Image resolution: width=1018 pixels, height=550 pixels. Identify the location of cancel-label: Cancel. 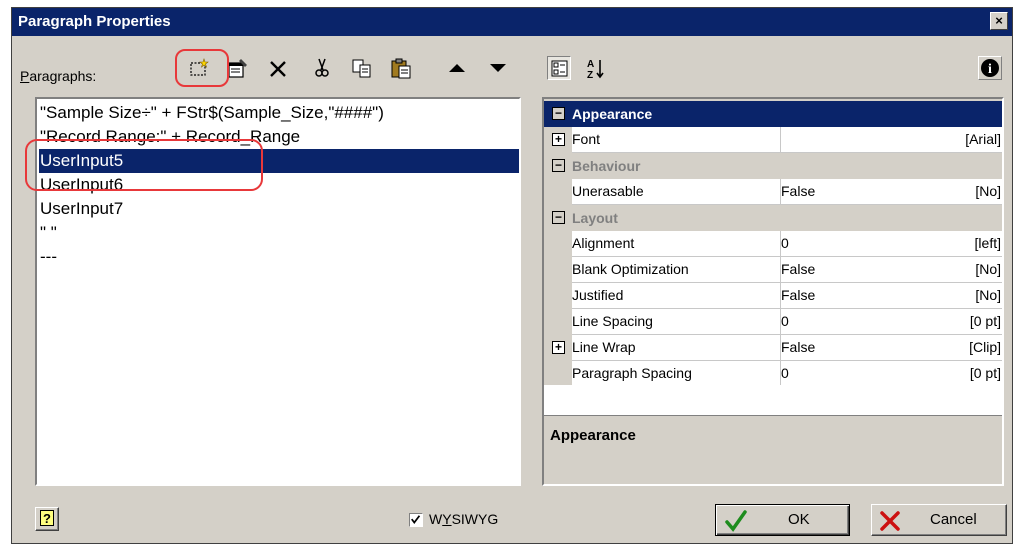
(953, 519).